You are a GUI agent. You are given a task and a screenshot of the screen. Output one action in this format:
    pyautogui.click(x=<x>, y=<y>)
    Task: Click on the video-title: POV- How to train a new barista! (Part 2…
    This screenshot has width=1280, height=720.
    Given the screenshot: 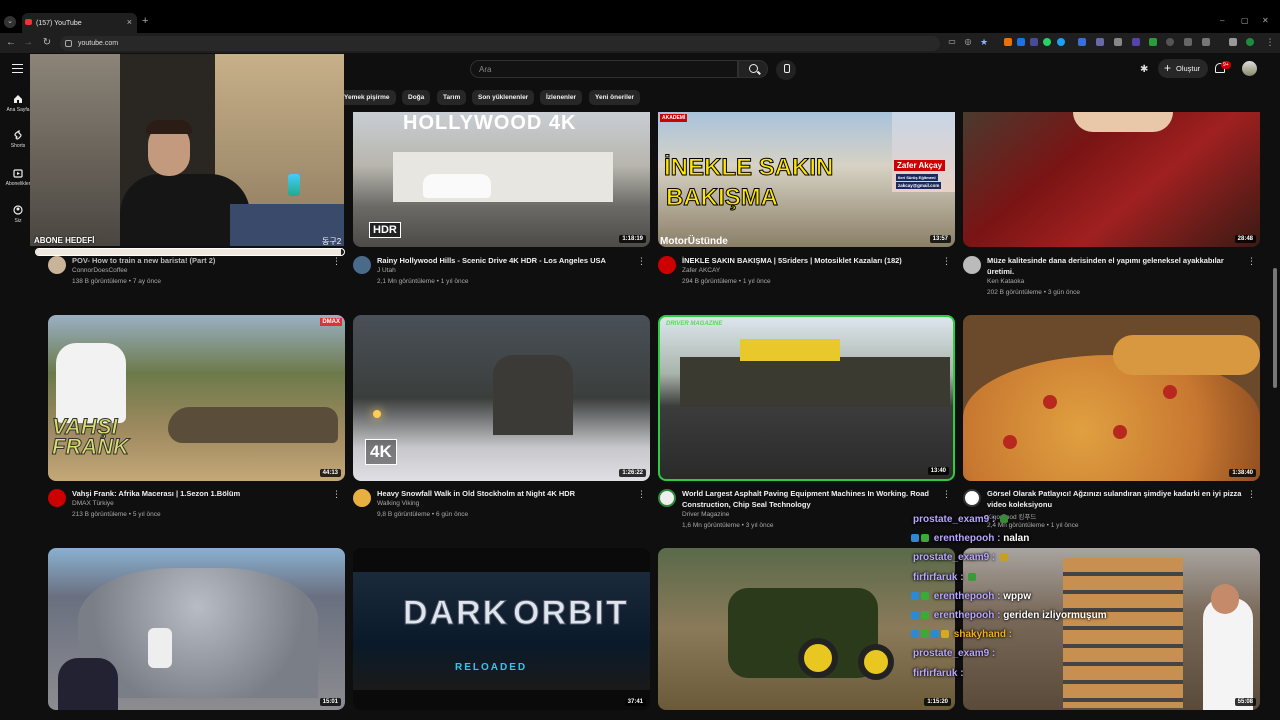 What is the action you would take?
    pyautogui.click(x=199, y=261)
    